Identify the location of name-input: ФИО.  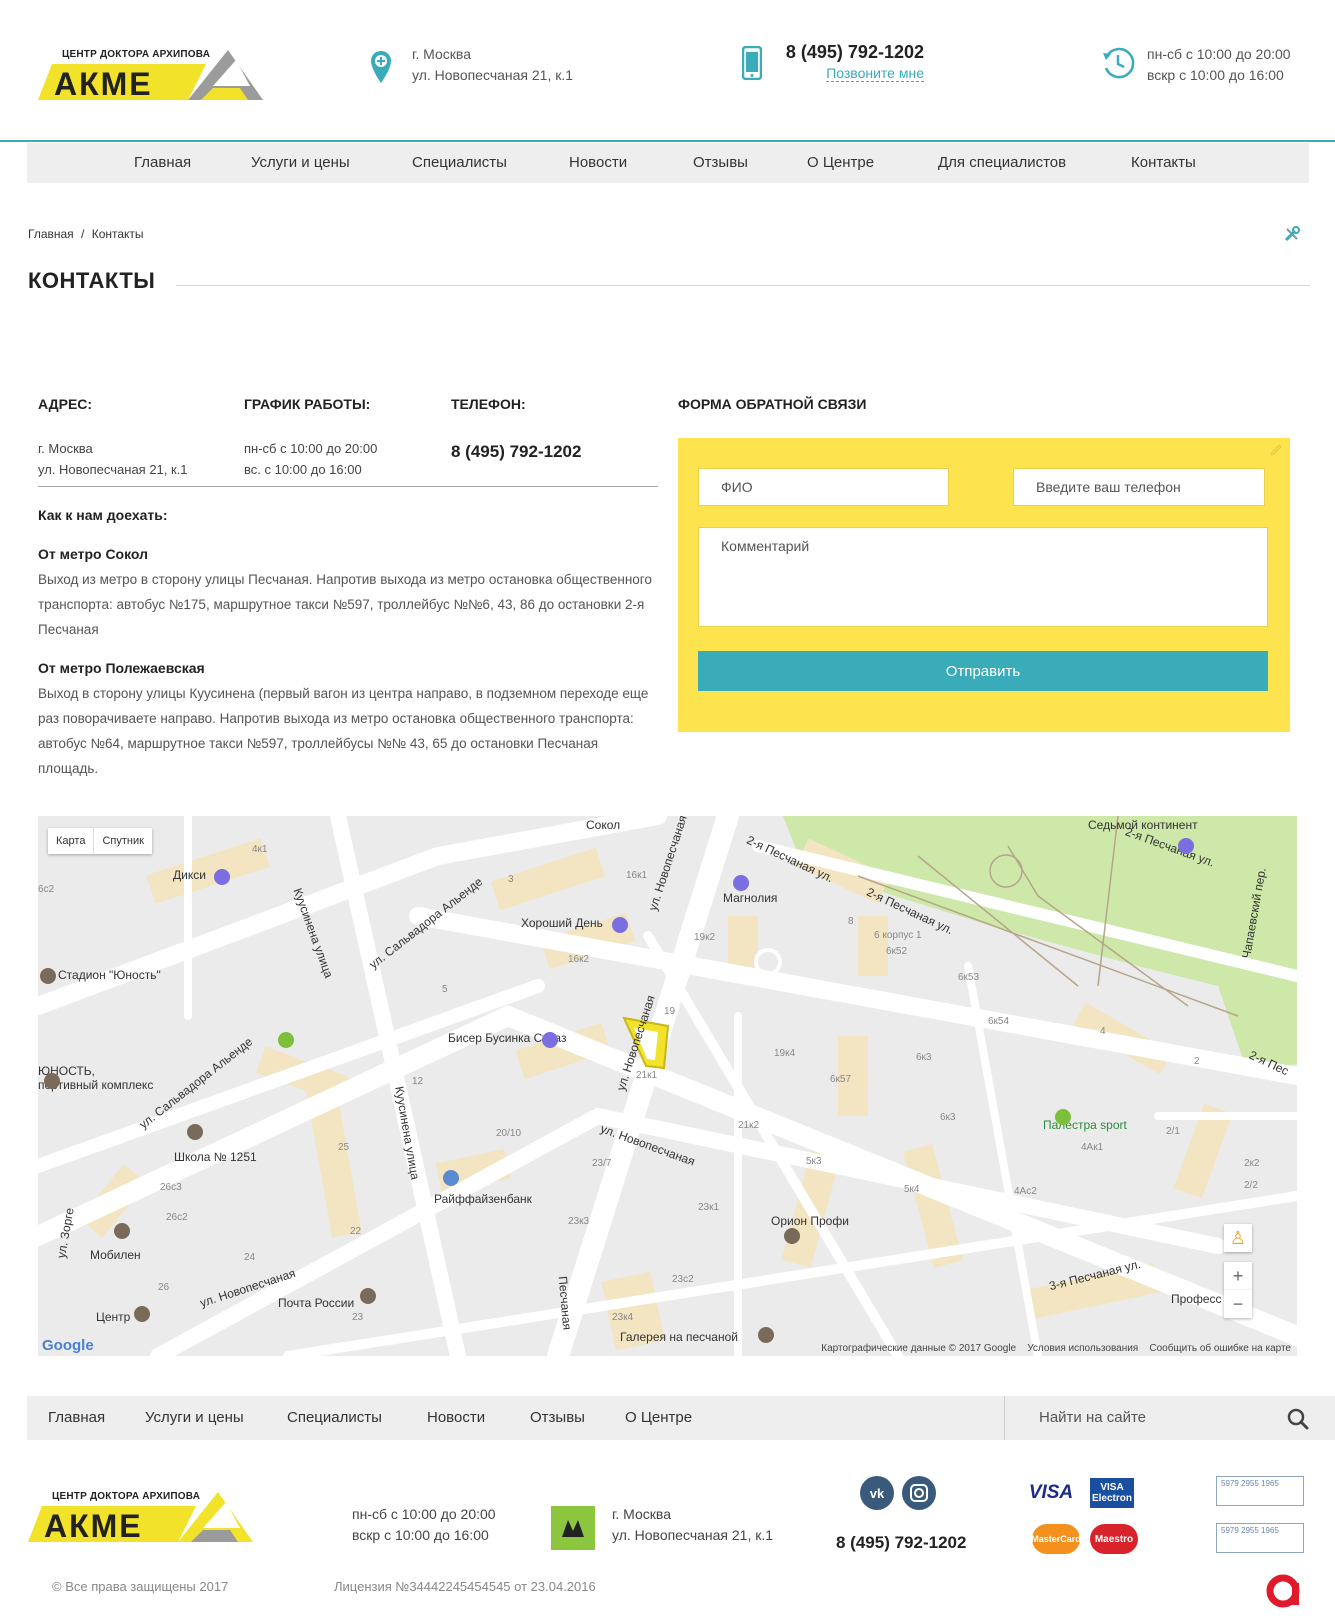
(823, 487).